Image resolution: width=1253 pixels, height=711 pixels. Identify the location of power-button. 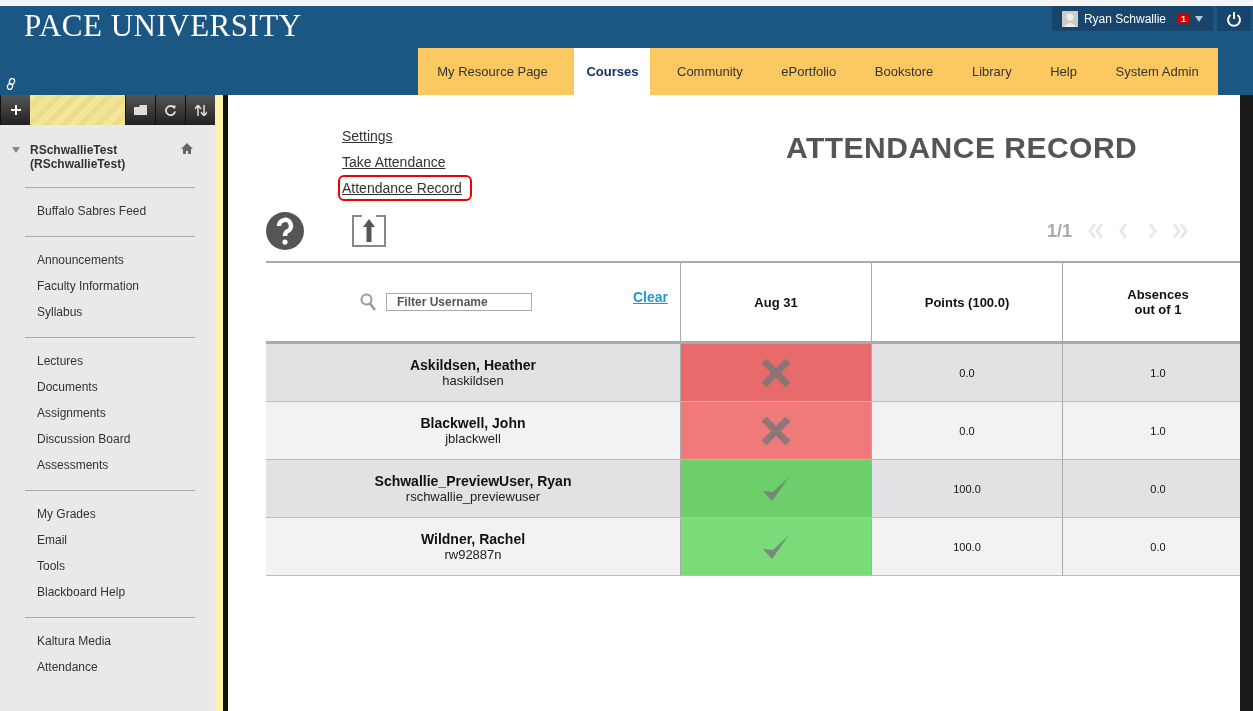
(1234, 18).